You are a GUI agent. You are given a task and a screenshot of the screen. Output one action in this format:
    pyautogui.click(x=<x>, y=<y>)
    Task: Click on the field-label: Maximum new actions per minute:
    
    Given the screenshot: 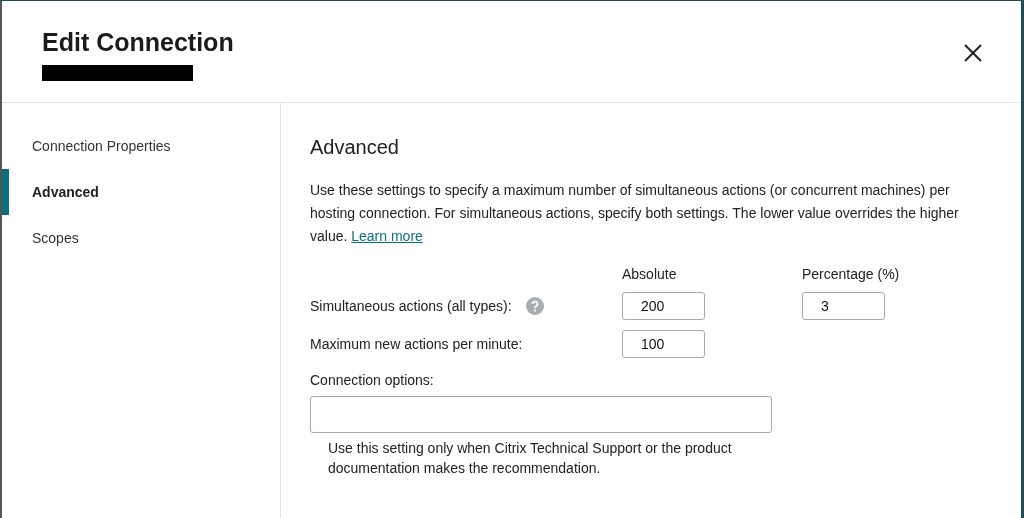 What is the action you would take?
    pyautogui.click(x=416, y=344)
    